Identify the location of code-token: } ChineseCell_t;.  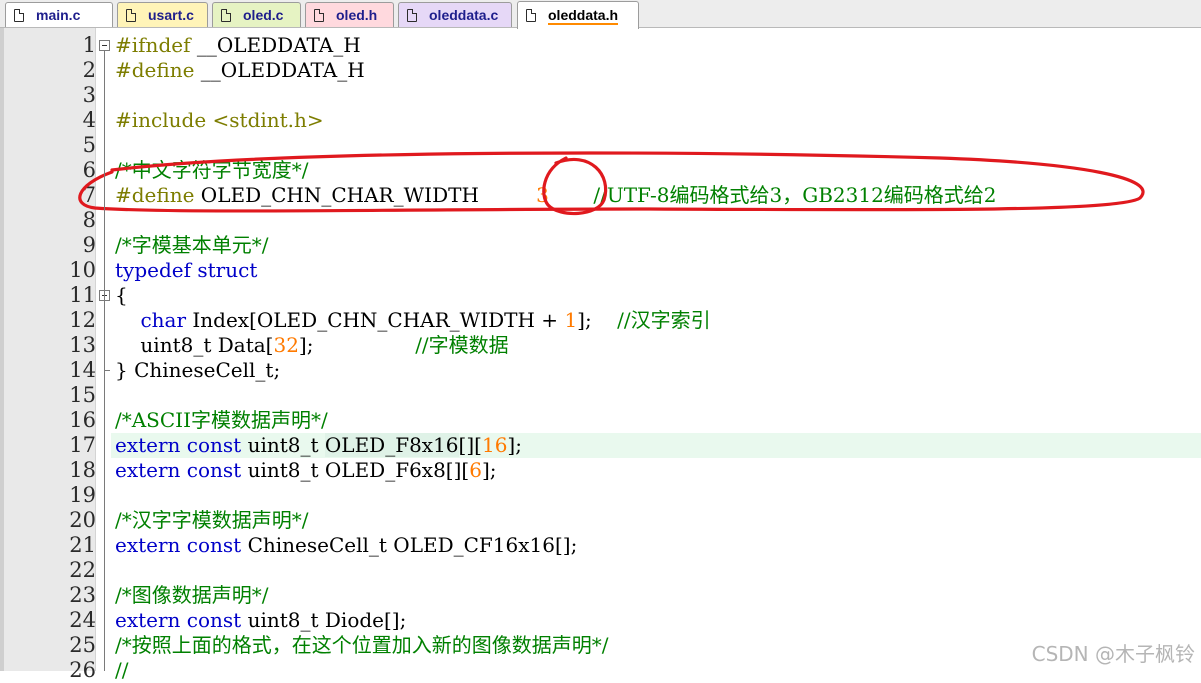
(198, 370).